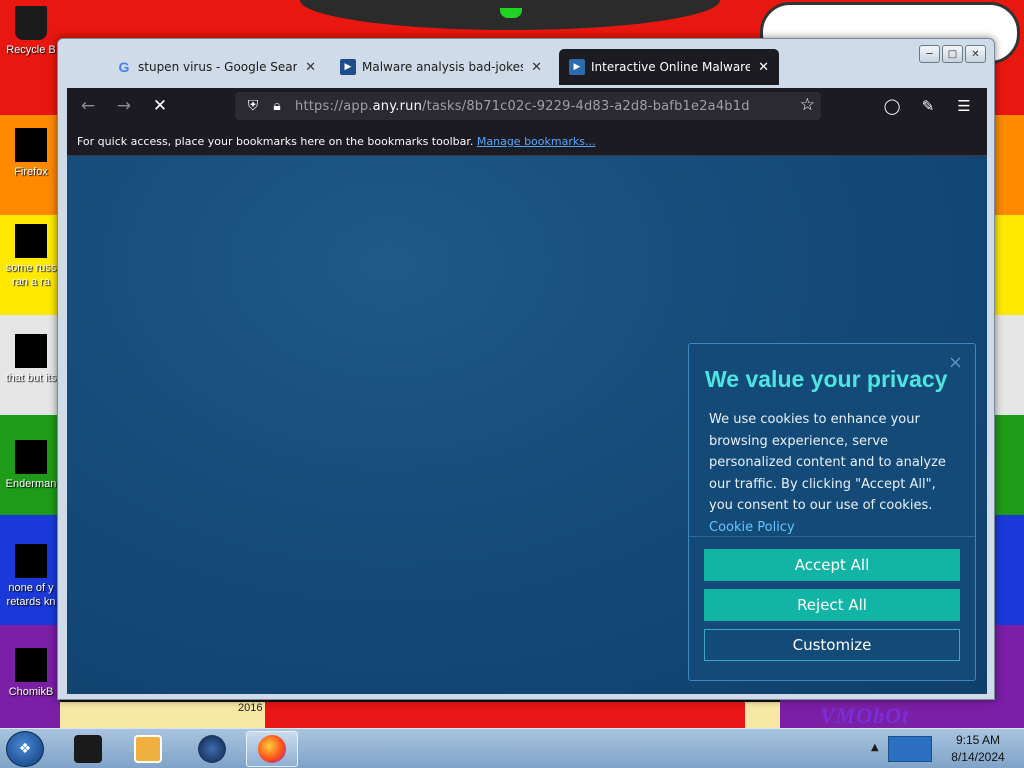 This screenshot has height=768, width=1024. I want to click on taskbar-item-firefox, so click(272, 749).